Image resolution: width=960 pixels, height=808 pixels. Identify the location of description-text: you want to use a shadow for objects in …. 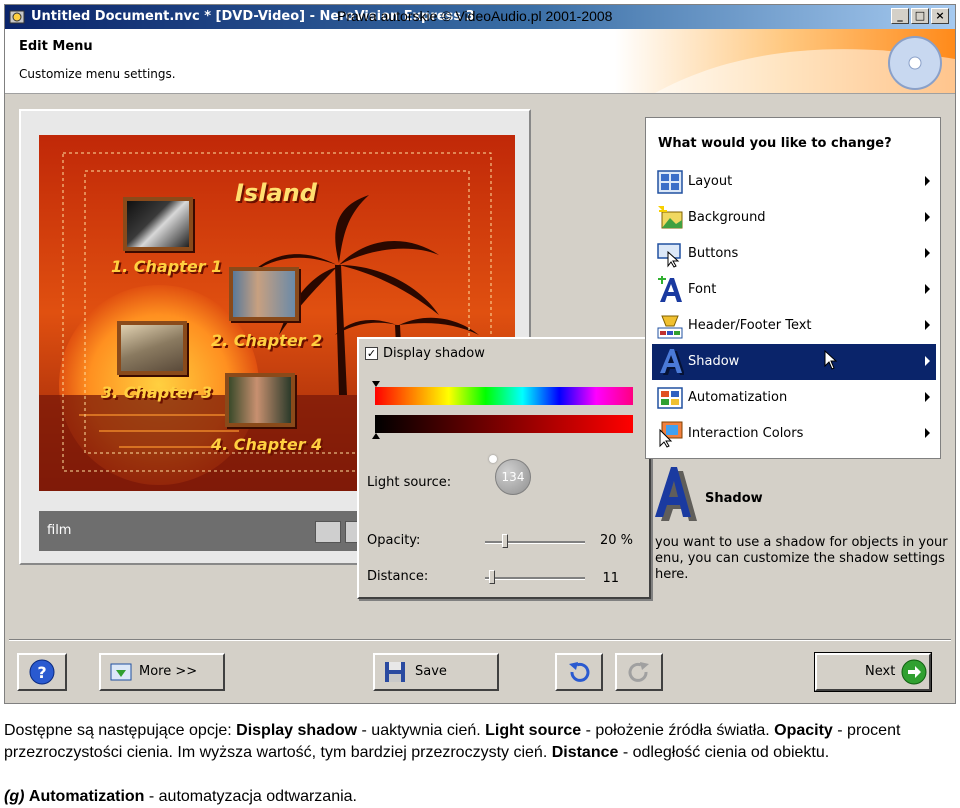
(801, 558).